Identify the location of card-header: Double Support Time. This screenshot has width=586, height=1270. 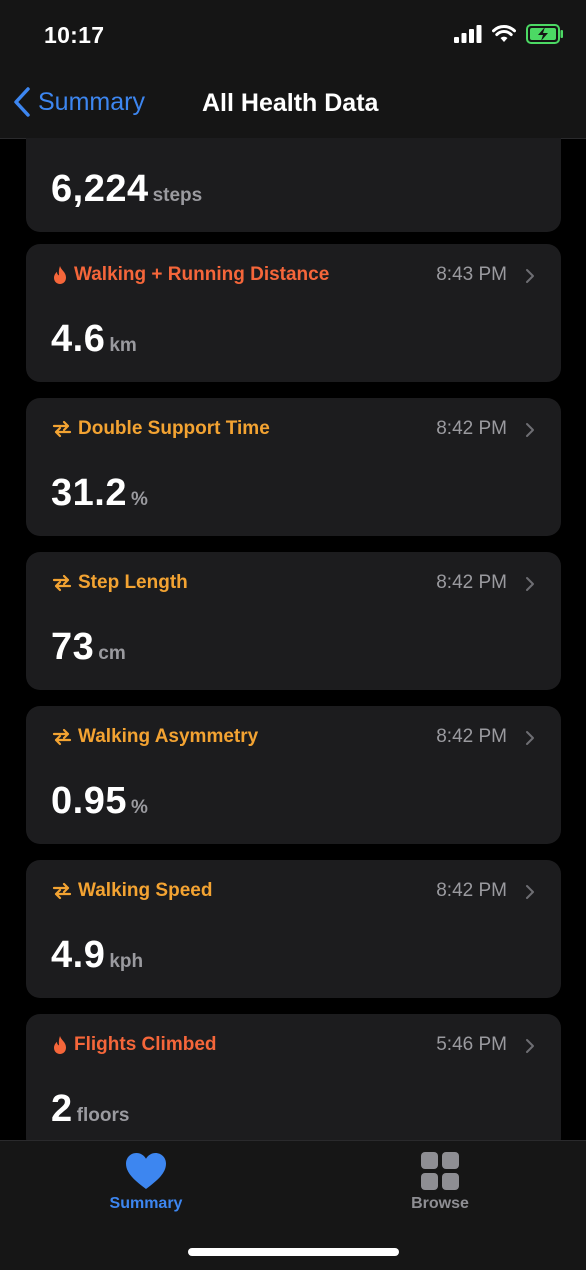
(161, 429).